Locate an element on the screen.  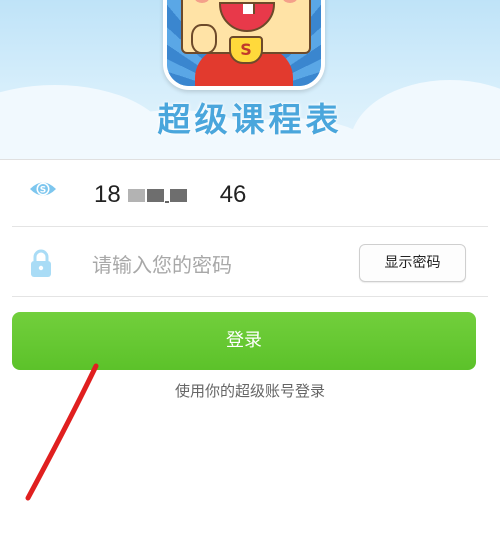
phone-badge-icon: S is located at coordinates (43, 189).